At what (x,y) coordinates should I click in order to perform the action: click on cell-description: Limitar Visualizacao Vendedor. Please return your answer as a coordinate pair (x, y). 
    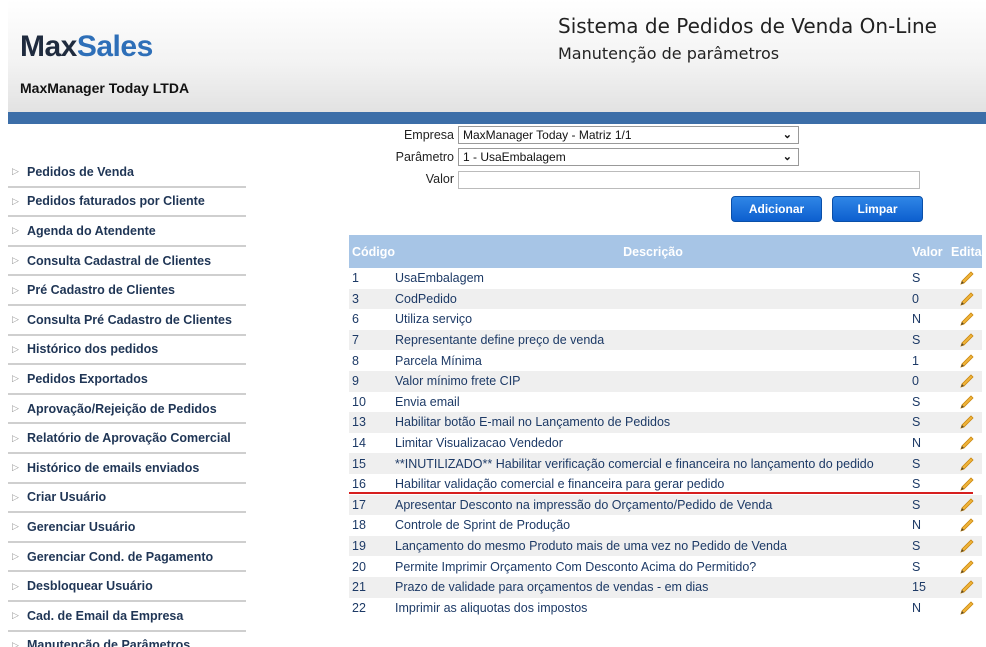
    Looking at the image, I should click on (479, 443).